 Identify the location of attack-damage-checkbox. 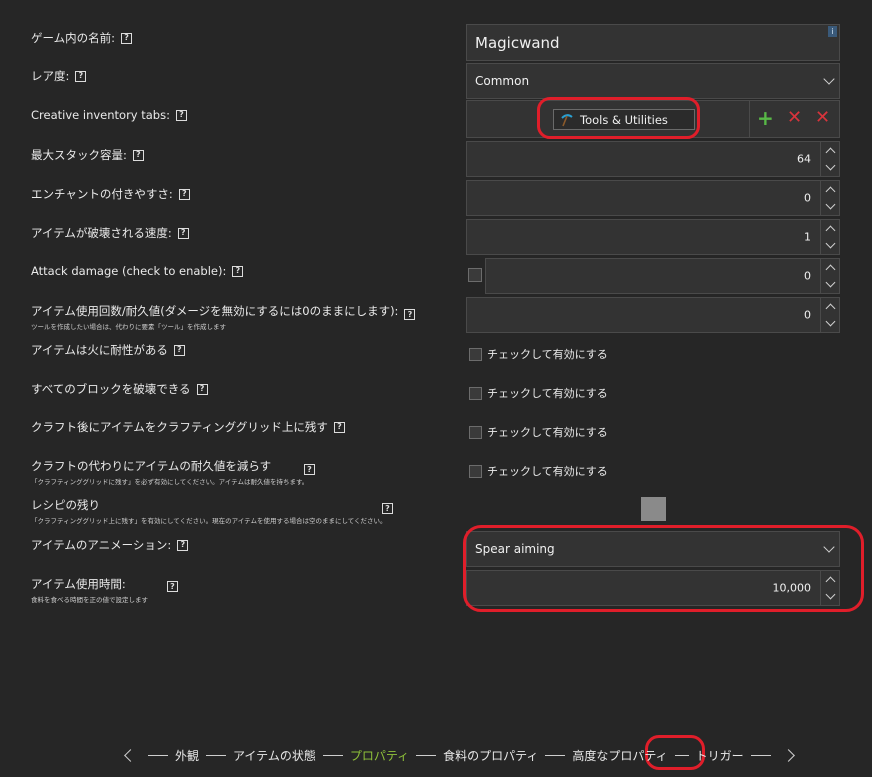
(475, 275).